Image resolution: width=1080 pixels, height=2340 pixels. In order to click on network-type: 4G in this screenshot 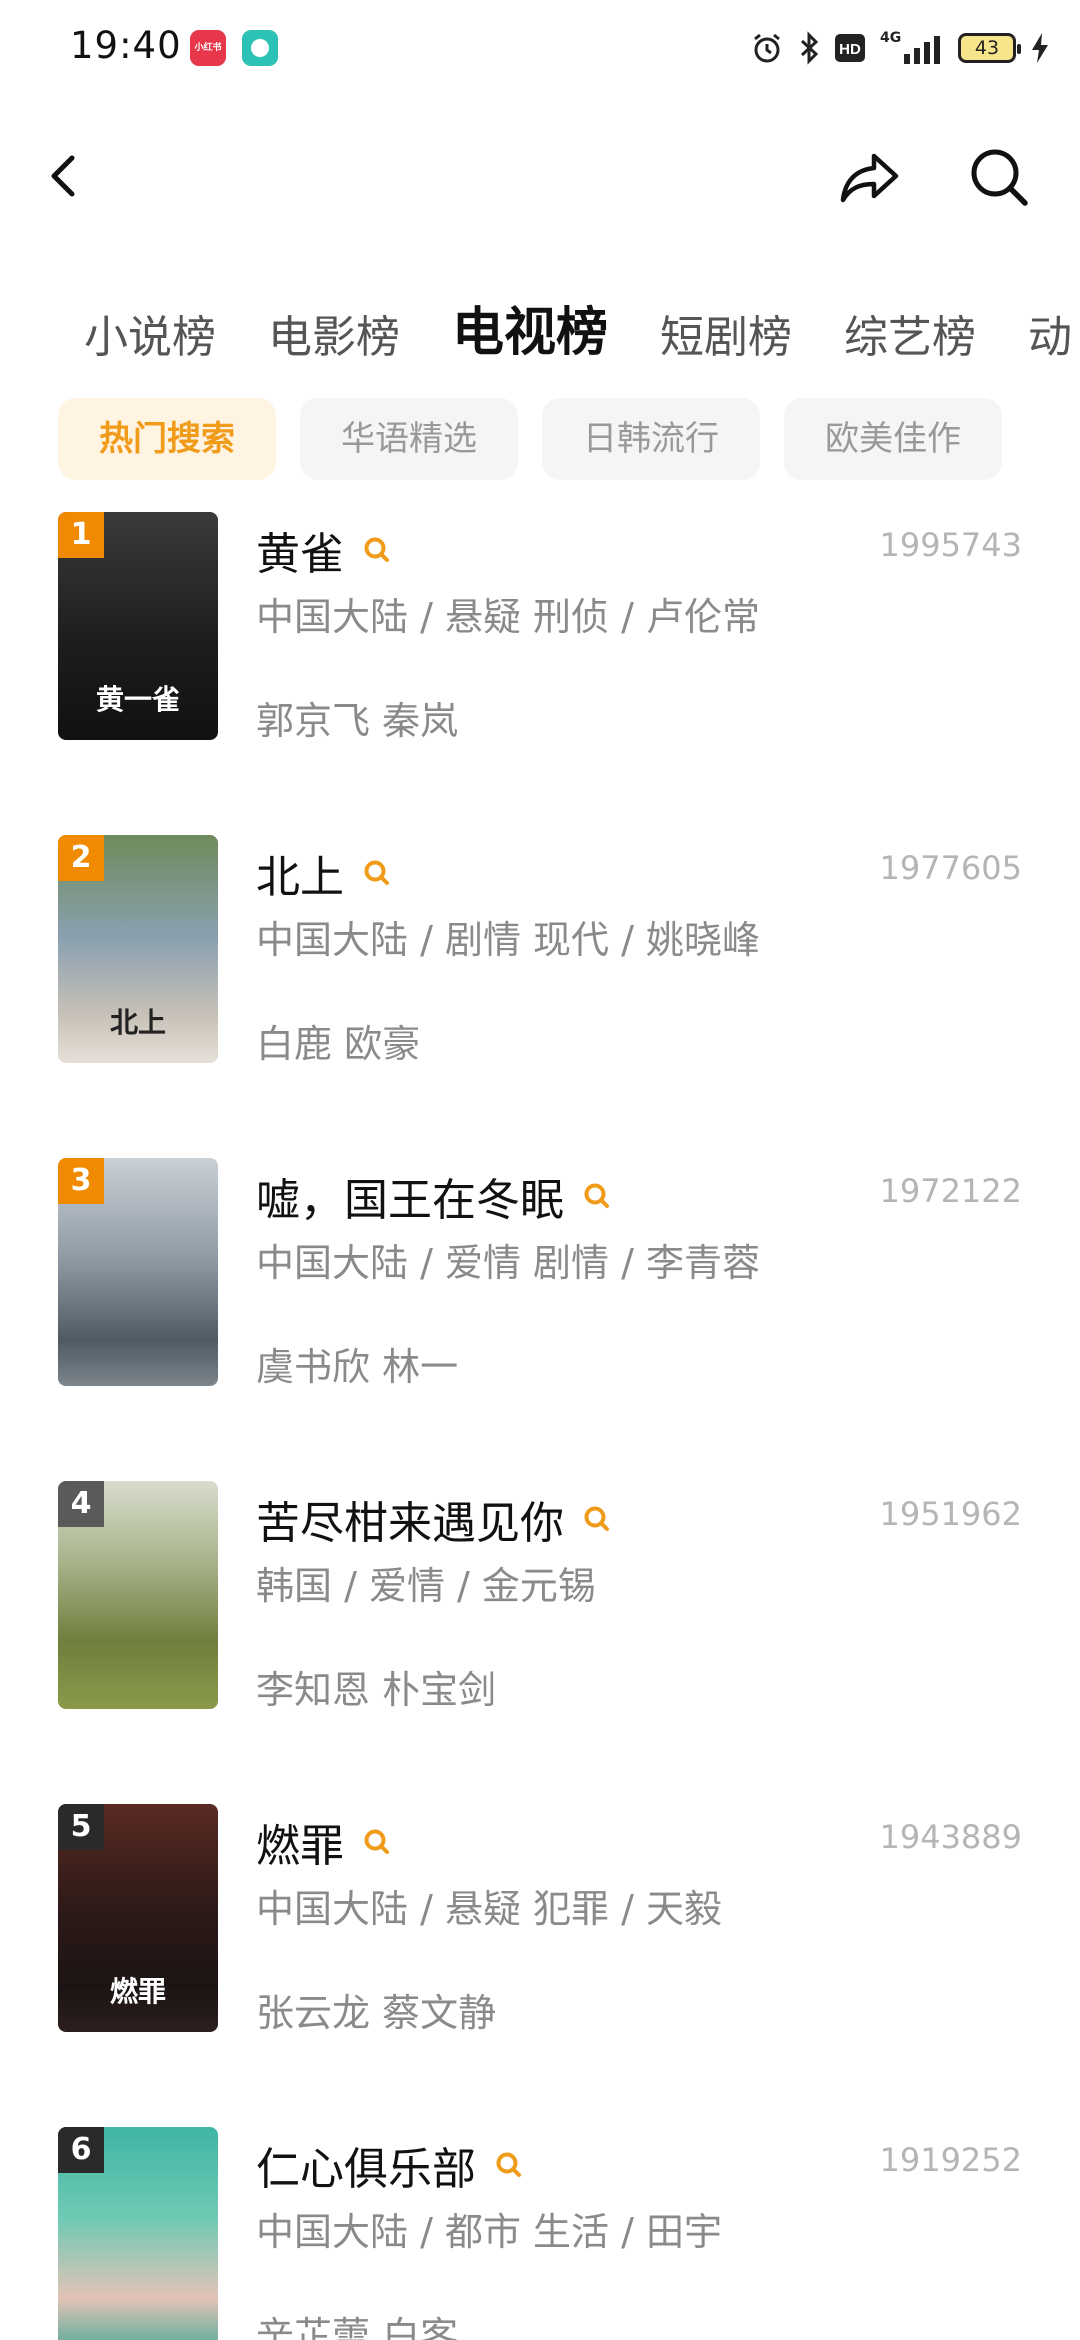, I will do `click(891, 38)`.